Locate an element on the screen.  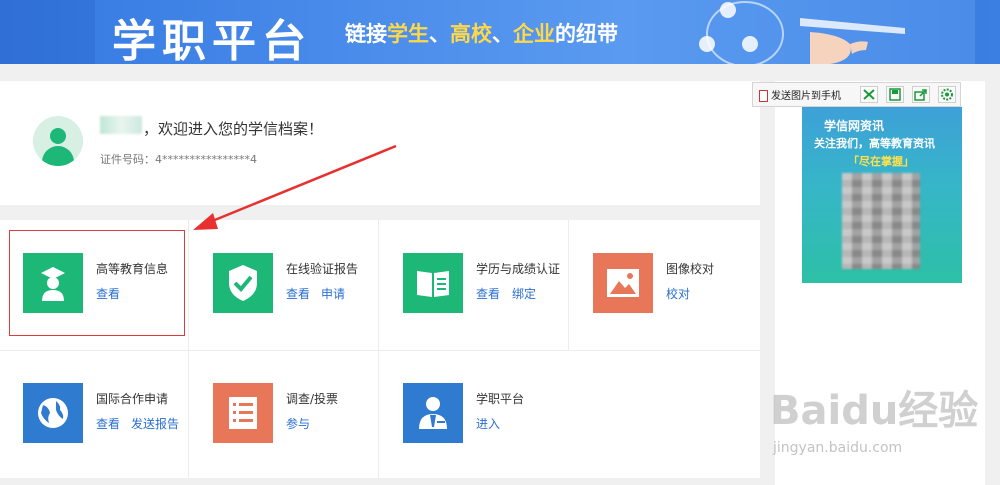
tile-title: 在线验证报告 is located at coordinates (322, 269).